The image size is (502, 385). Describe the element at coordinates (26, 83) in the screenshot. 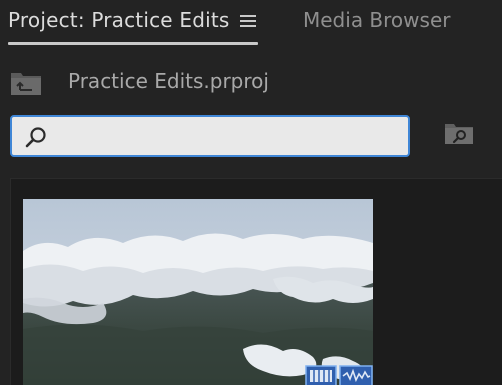

I see `folder-up-icon` at that location.